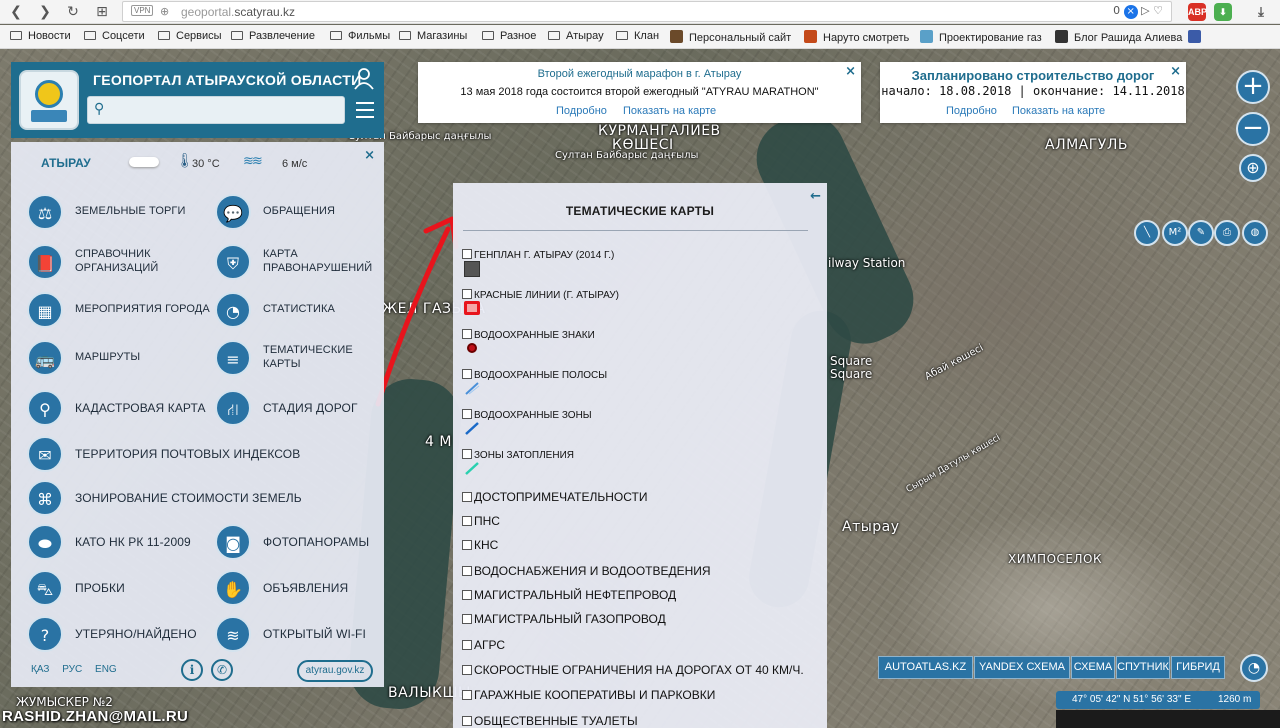  I want to click on url-text: geoportal.scatyrau.kz, so click(238, 12).